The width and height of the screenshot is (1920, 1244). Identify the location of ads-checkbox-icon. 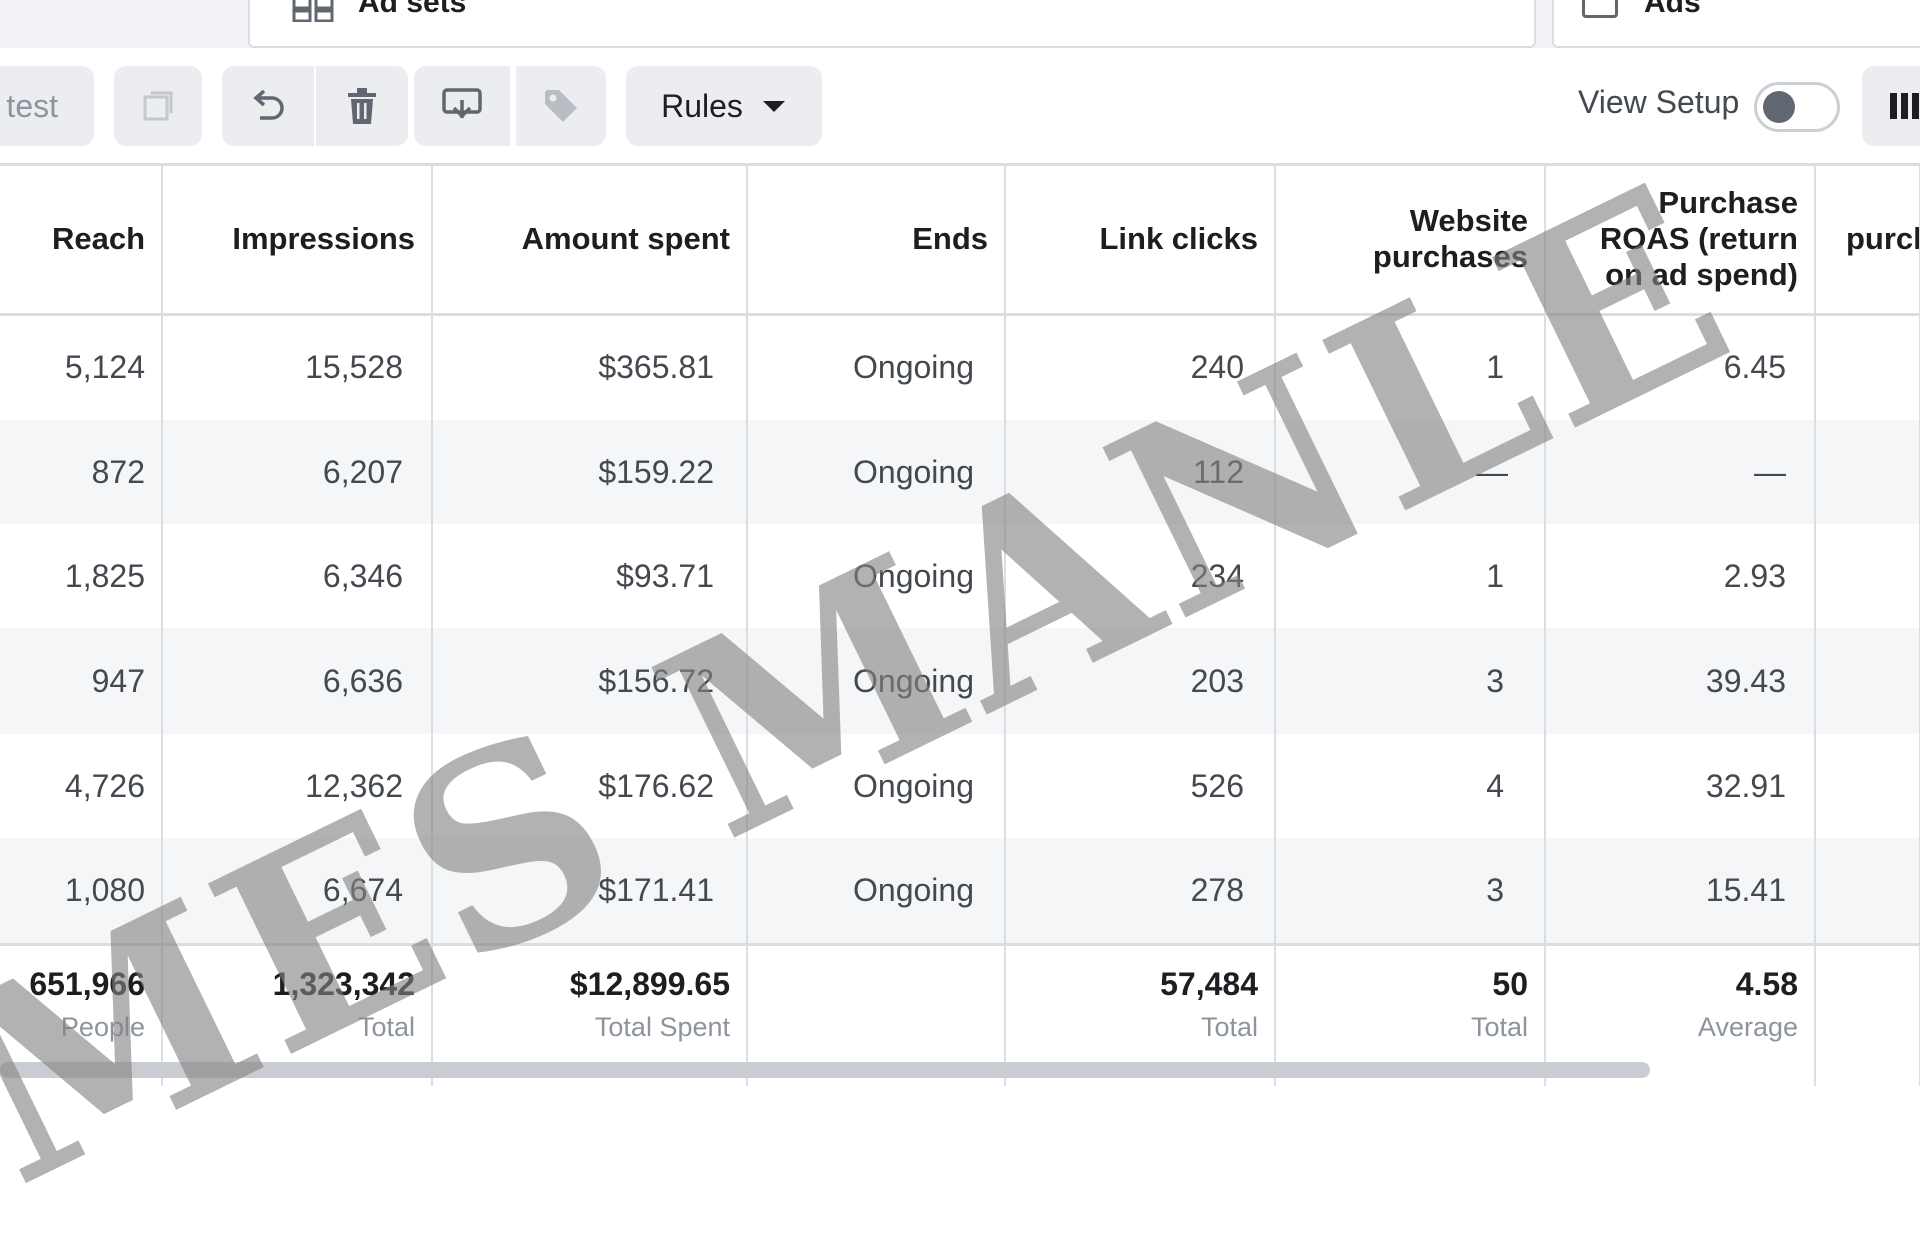
(1600, 9).